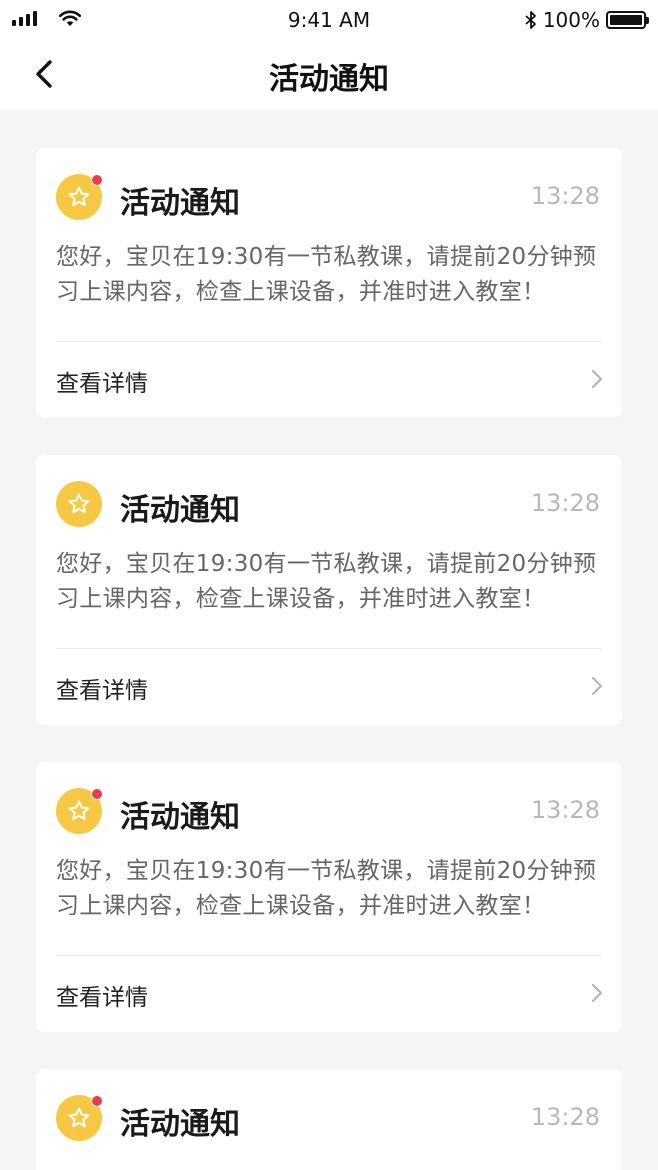 The image size is (658, 1170). I want to click on bluetooth-icon, so click(530, 20).